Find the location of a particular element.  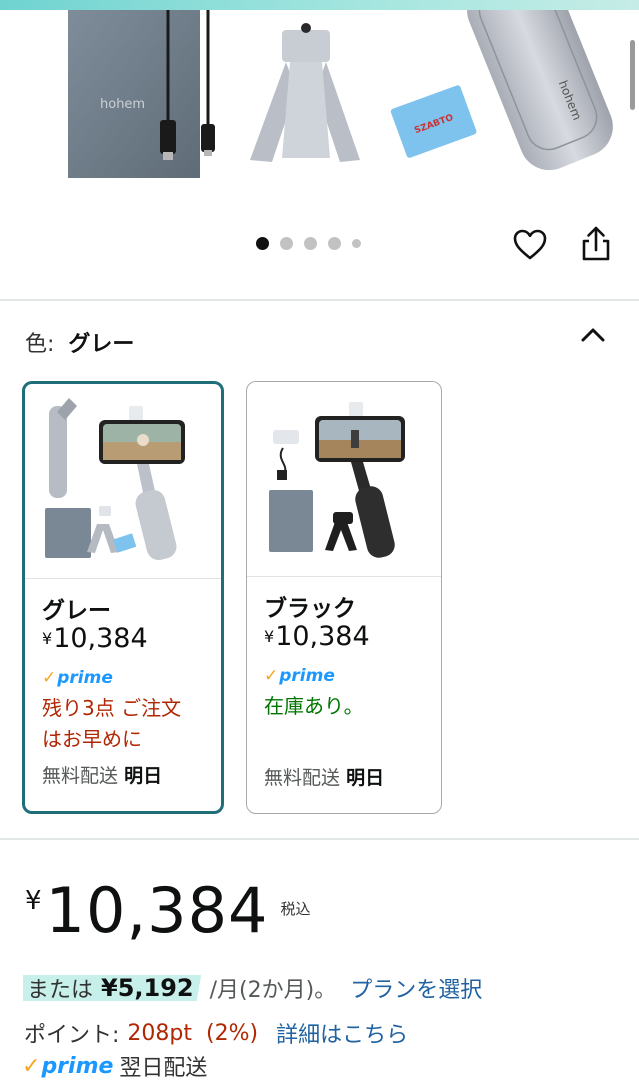

stock-status-line: 残り3点 ご注文 is located at coordinates (112, 708).